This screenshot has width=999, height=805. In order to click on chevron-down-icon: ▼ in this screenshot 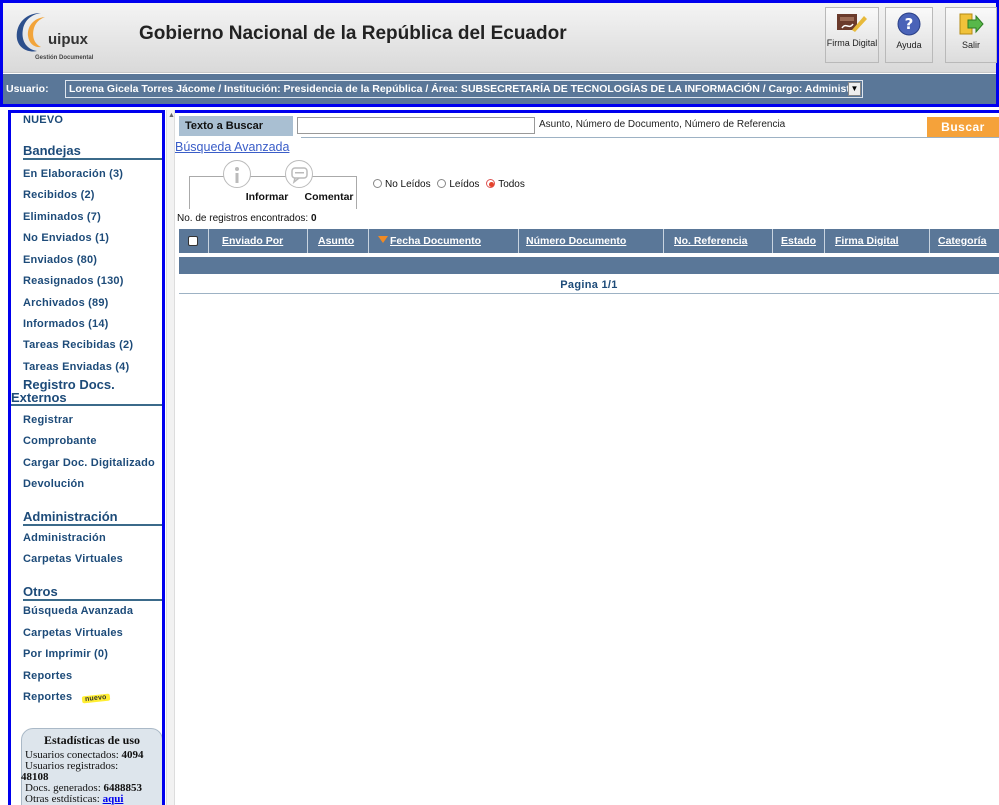, I will do `click(854, 89)`.